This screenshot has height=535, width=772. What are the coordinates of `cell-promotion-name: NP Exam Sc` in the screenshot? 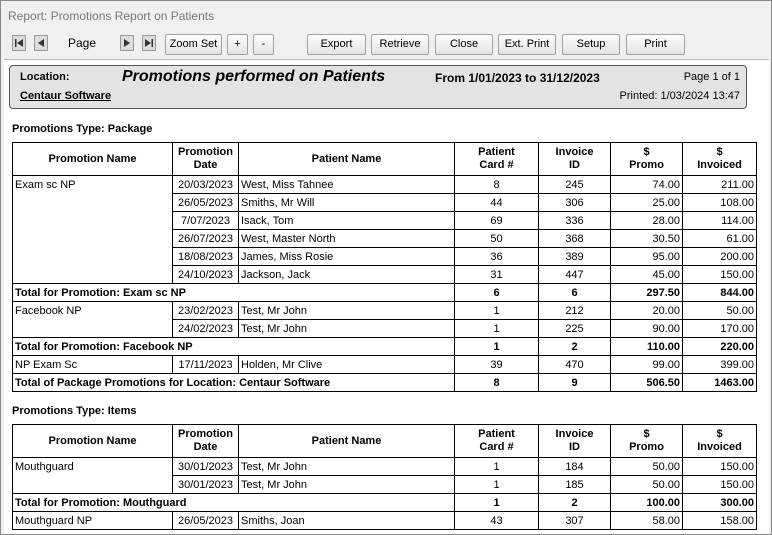 It's located at (92, 364).